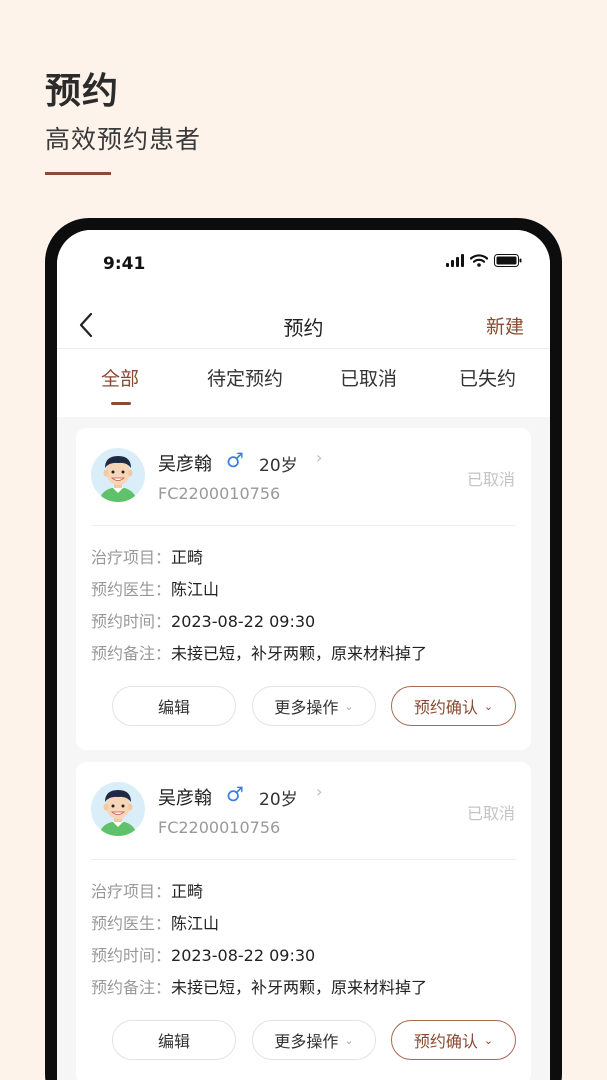 Image resolution: width=607 pixels, height=1080 pixels. Describe the element at coordinates (303, 384) in the screenshot. I see `tab-bar: 全部 待定预约 已取消 已失约` at that location.